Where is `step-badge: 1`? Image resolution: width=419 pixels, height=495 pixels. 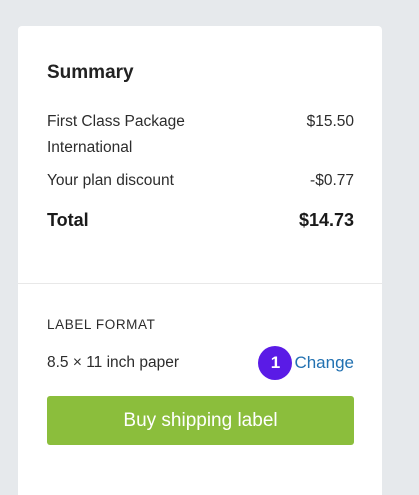 step-badge: 1 is located at coordinates (275, 363).